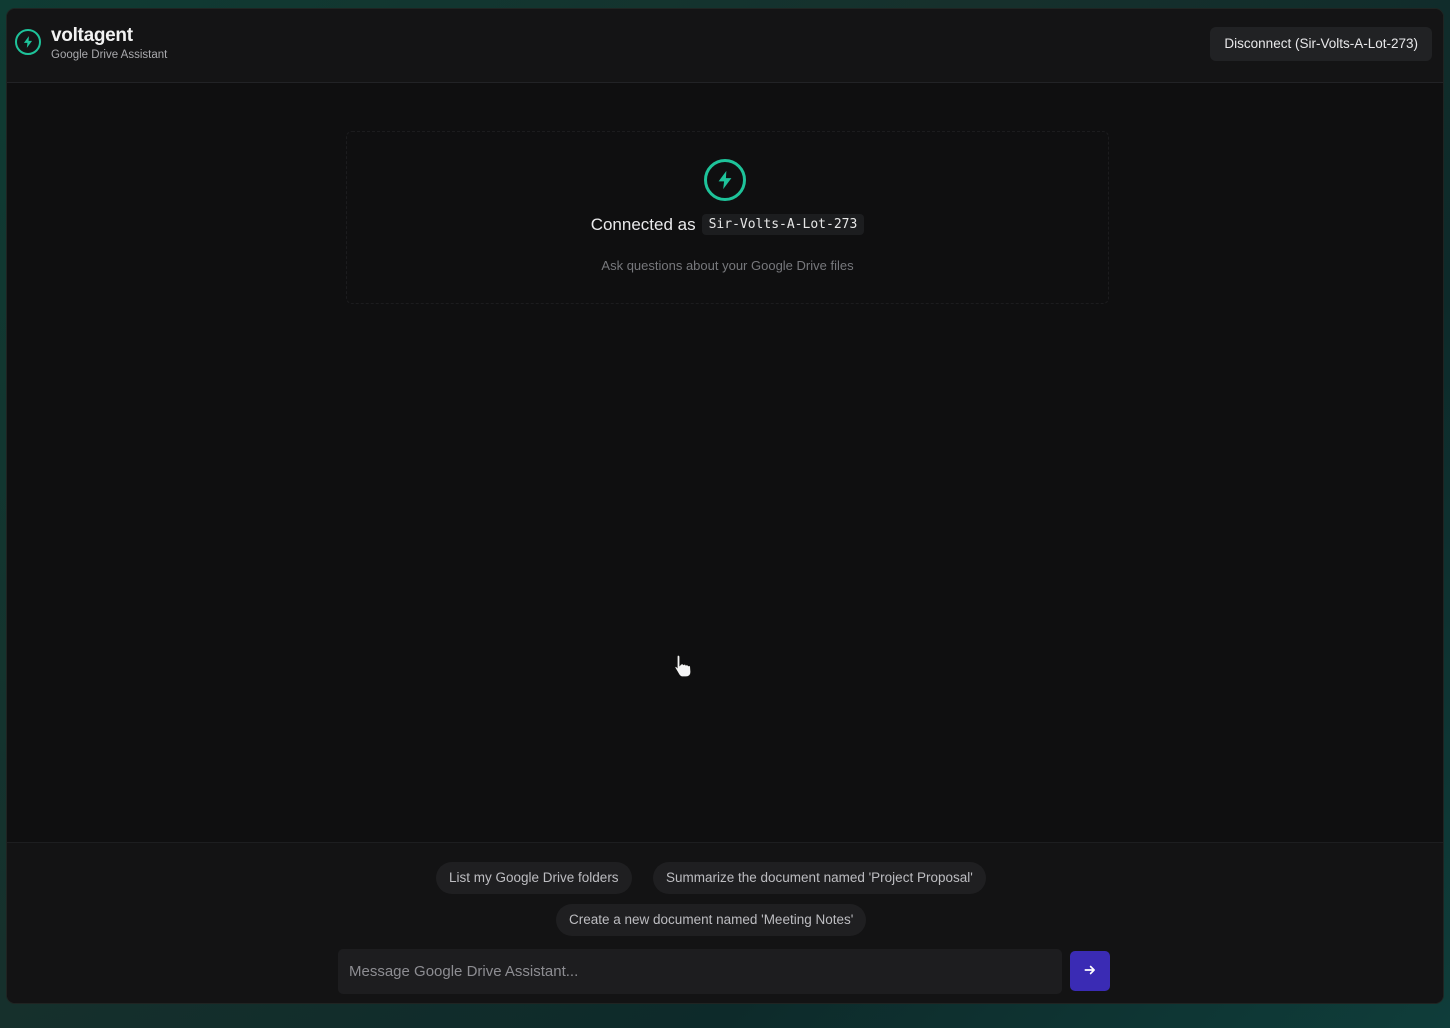 This screenshot has height=1028, width=1450. What do you see at coordinates (783, 224) in the screenshot?
I see `username-code: Sir-Volts-A-Lot-273` at bounding box center [783, 224].